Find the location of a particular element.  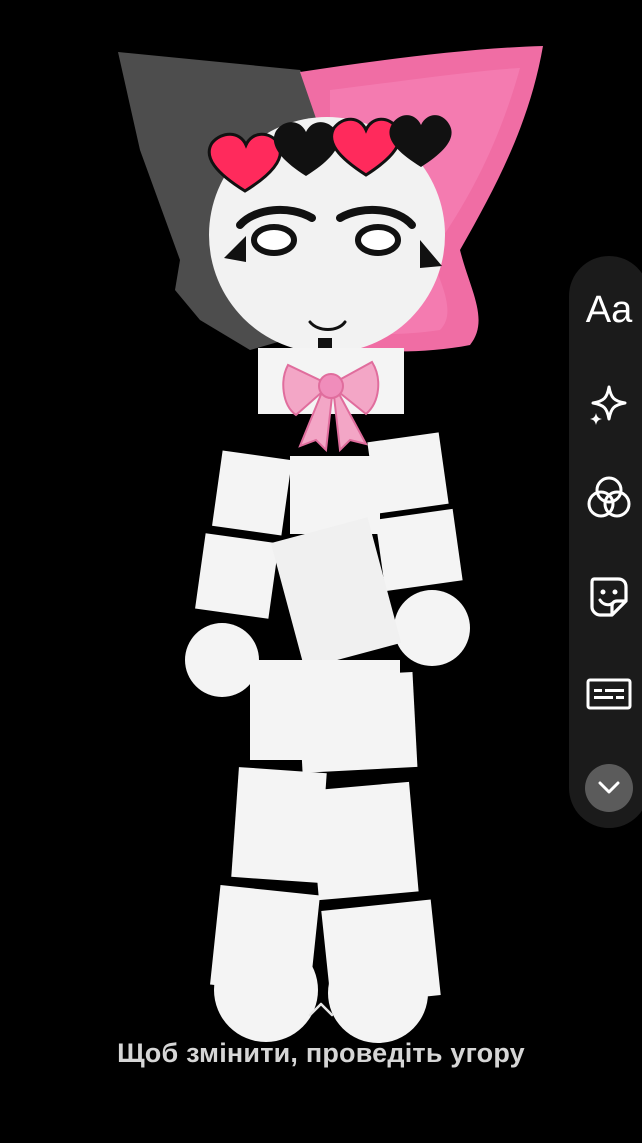

captions-tool-button is located at coordinates (609, 694).